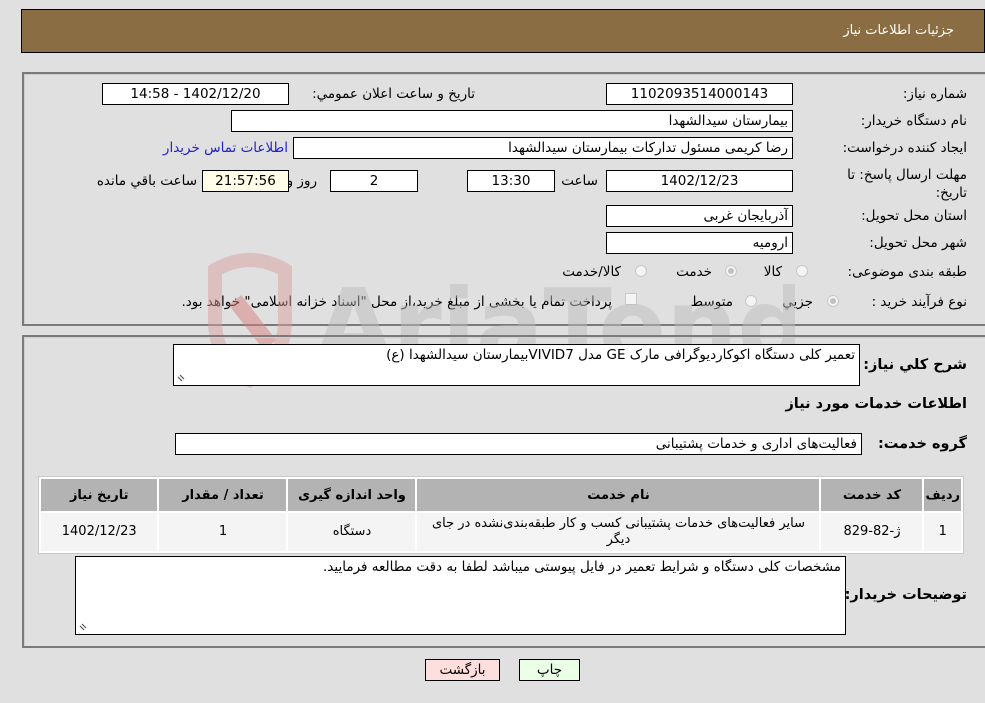 This screenshot has width=985, height=703. Describe the element at coordinates (579, 181) in the screenshot. I see `deadline-time-label: ساعت` at that location.